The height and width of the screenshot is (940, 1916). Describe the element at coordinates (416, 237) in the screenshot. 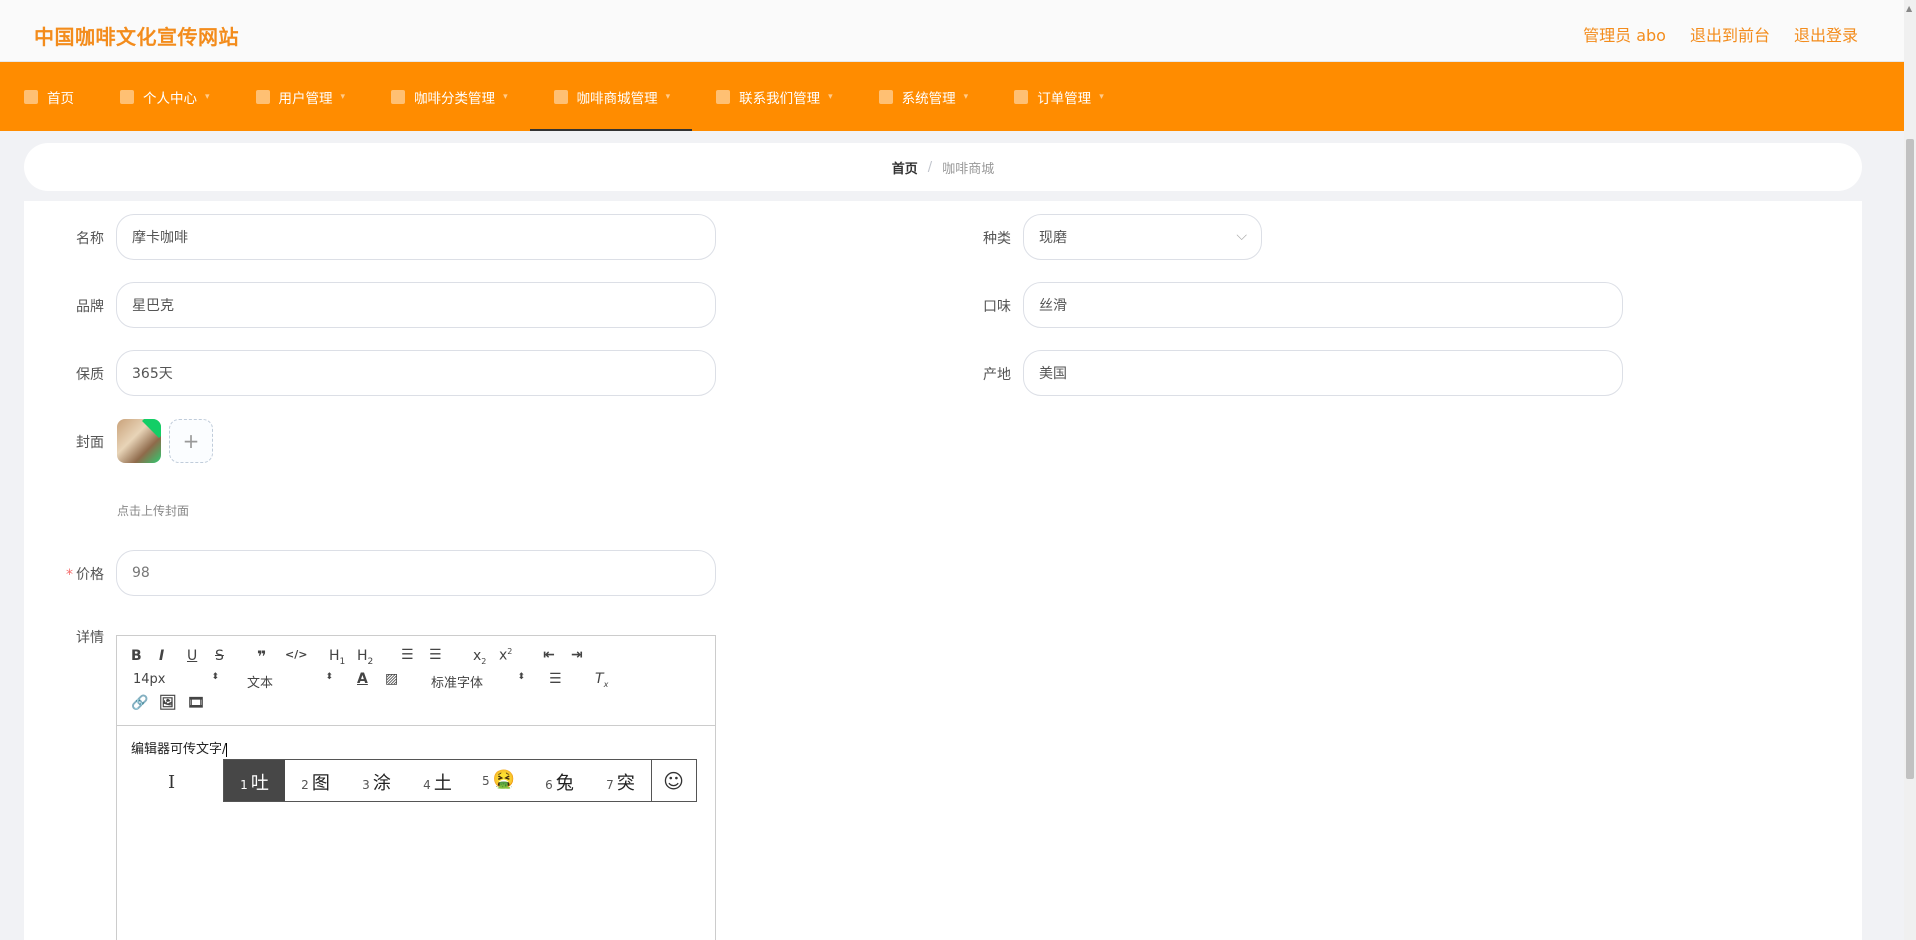

I see `name-input: 摩卡咖啡` at that location.